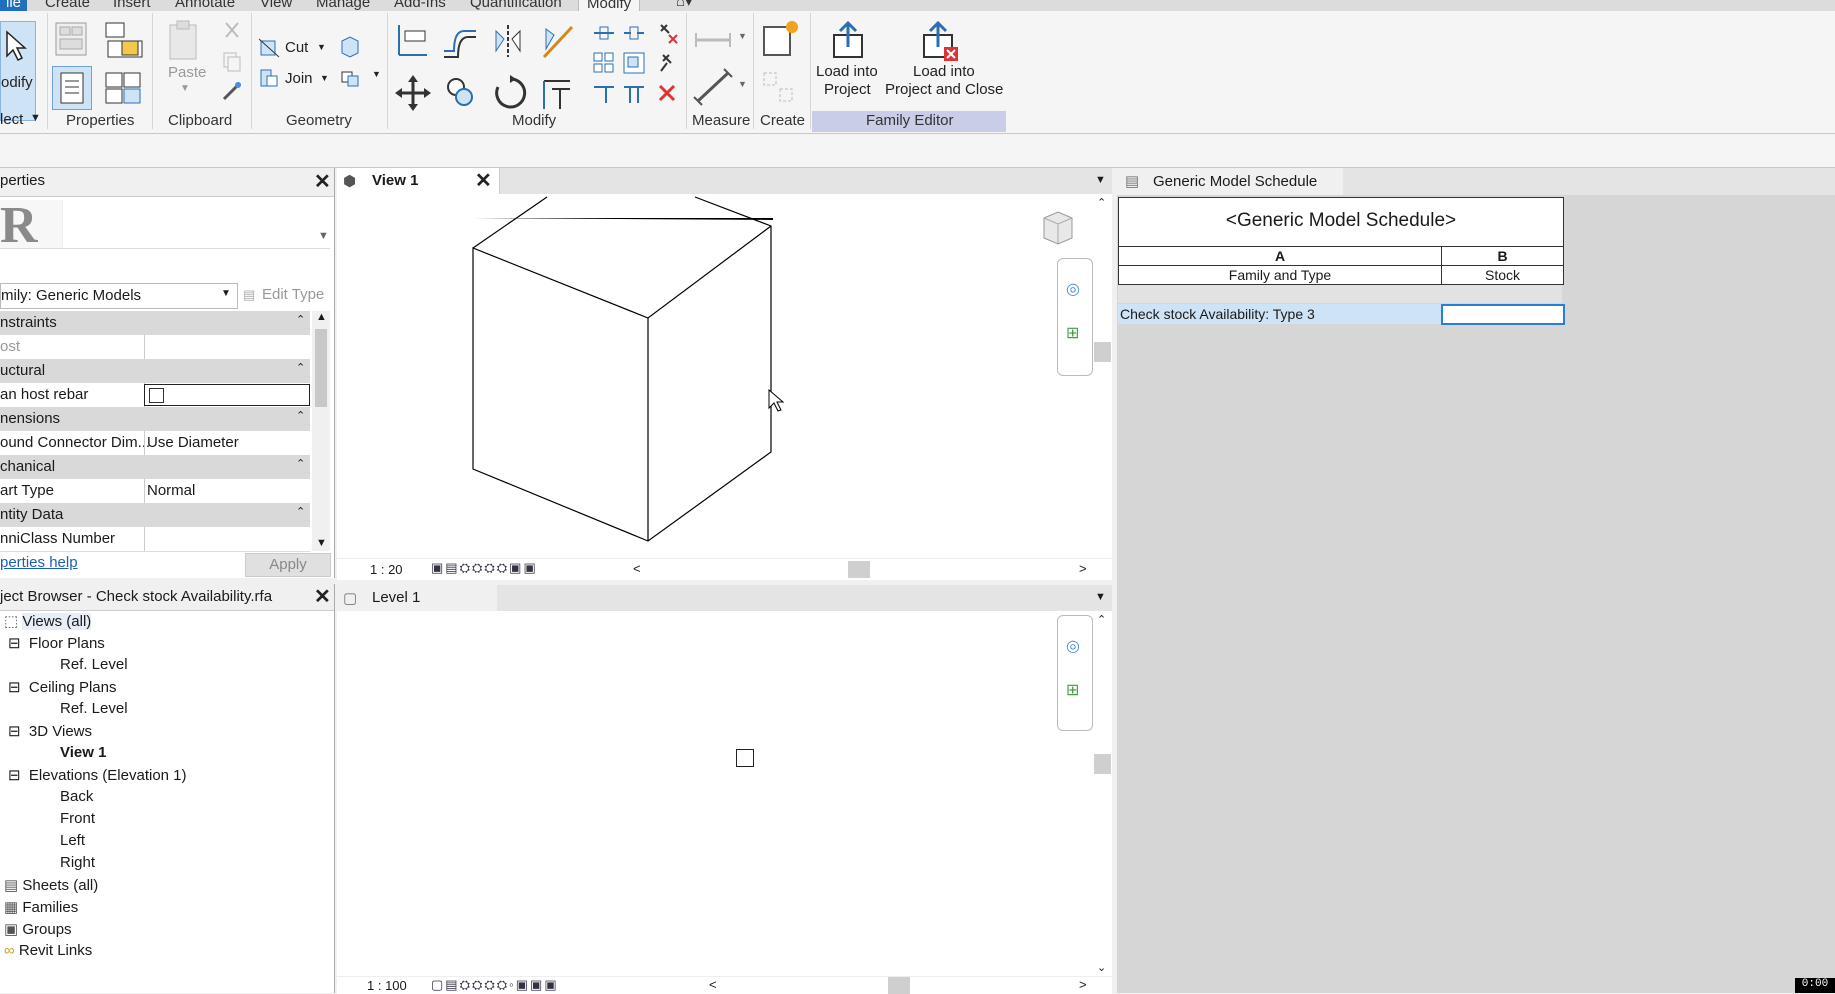 This screenshot has width=1835, height=994. Describe the element at coordinates (269, 47) in the screenshot. I see `cut-geometry-icon` at that location.